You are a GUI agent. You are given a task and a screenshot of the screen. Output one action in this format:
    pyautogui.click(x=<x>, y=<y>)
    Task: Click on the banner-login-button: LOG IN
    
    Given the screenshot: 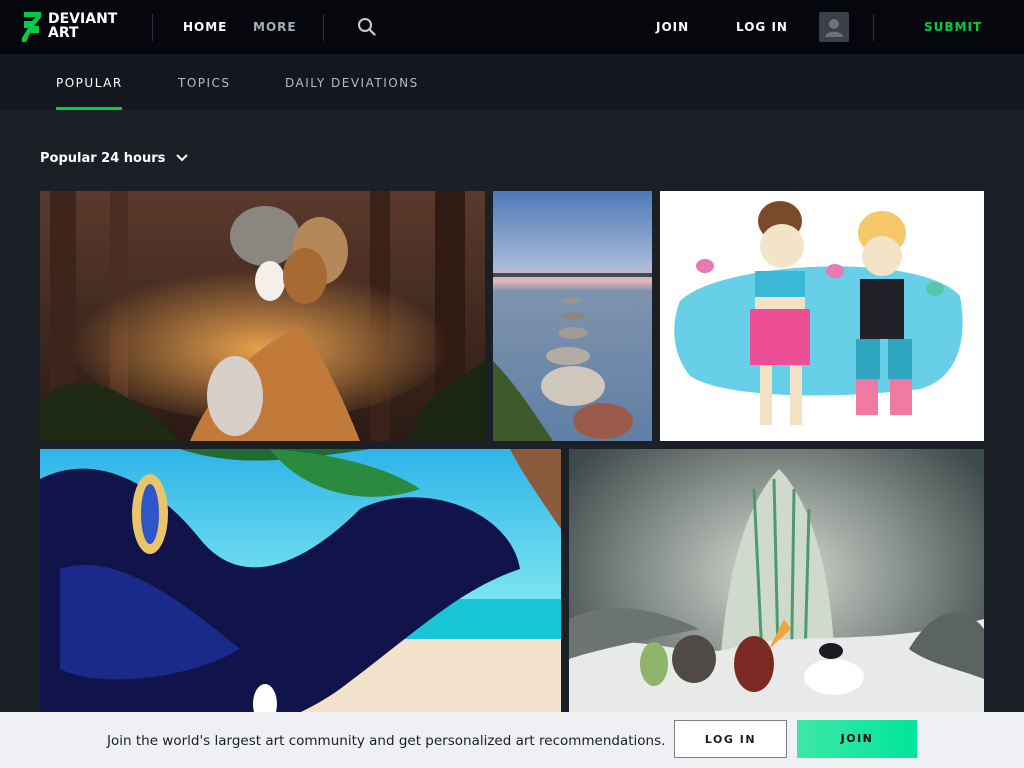 What is the action you would take?
    pyautogui.click(x=730, y=739)
    